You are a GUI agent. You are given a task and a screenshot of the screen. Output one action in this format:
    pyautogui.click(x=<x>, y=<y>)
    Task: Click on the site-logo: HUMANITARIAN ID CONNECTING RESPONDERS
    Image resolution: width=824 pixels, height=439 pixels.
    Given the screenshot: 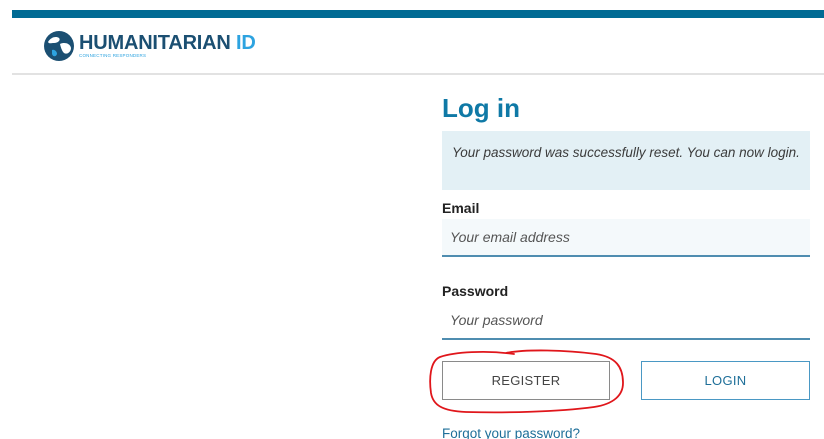 What is the action you would take?
    pyautogui.click(x=149, y=46)
    